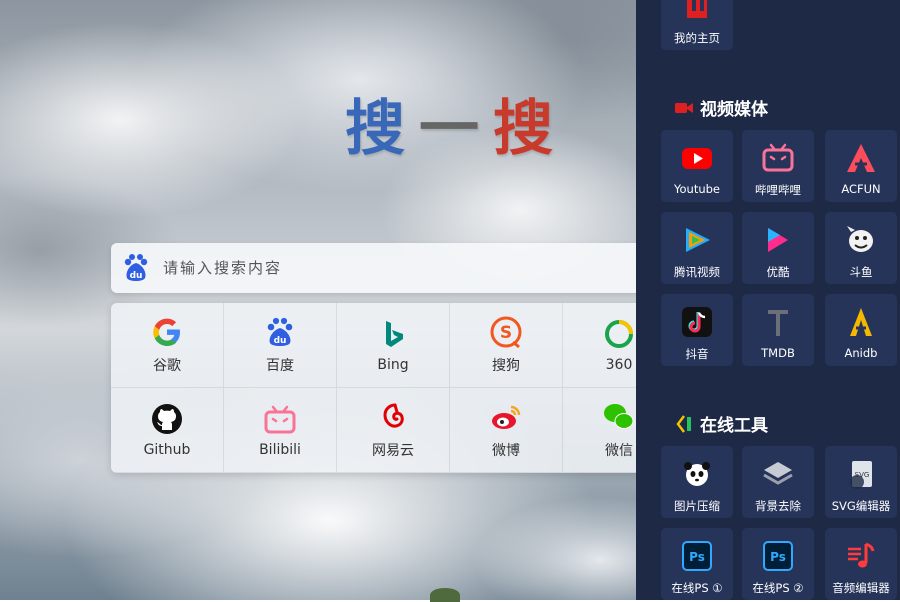 The image size is (900, 602). I want to click on google-icon, so click(166, 332).